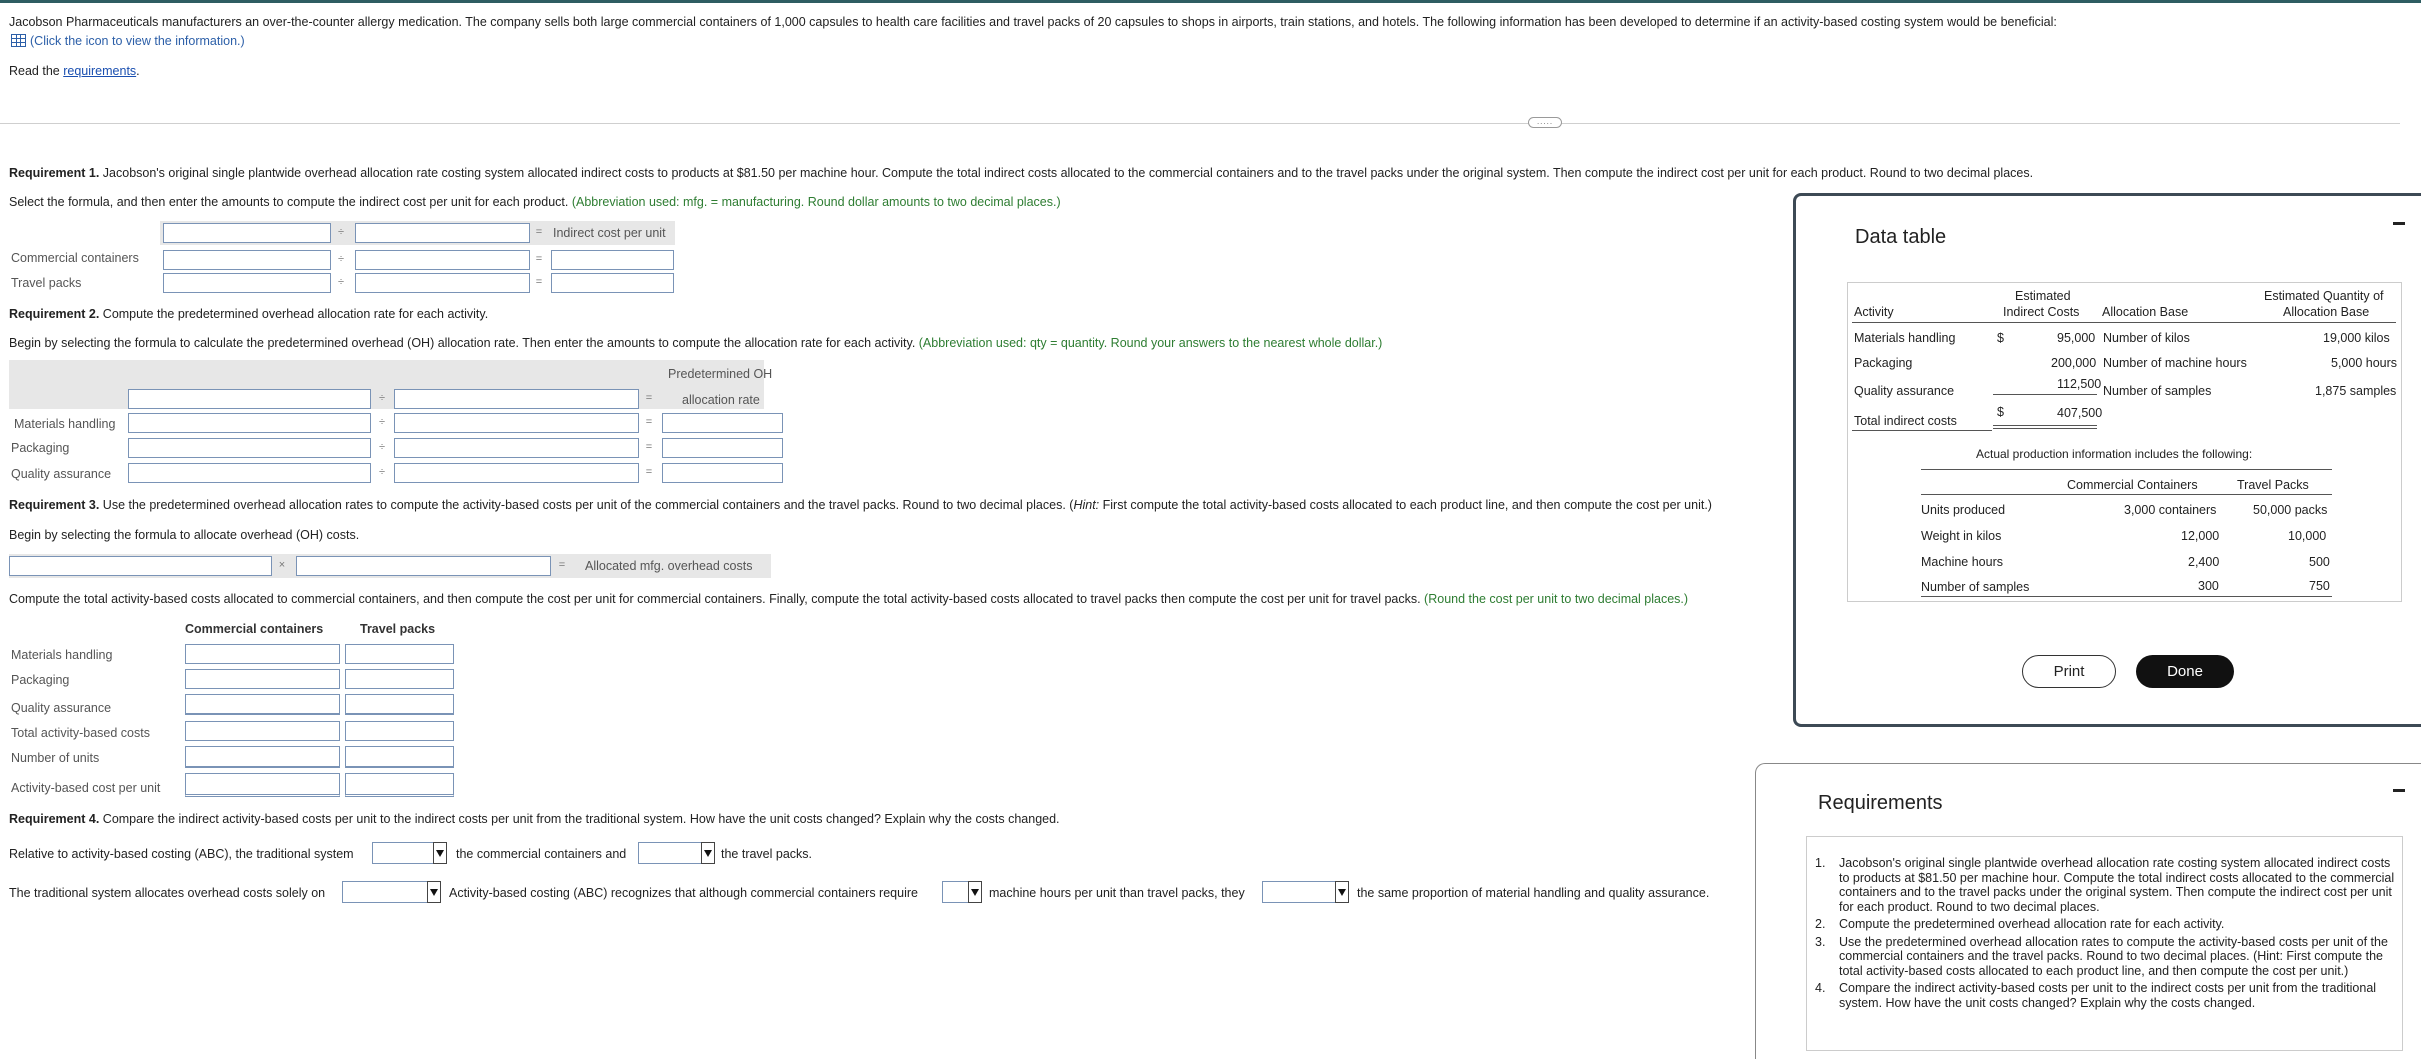 This screenshot has height=1059, width=2421. What do you see at coordinates (423, 566) in the screenshot?
I see `req3-formula-operand2` at bounding box center [423, 566].